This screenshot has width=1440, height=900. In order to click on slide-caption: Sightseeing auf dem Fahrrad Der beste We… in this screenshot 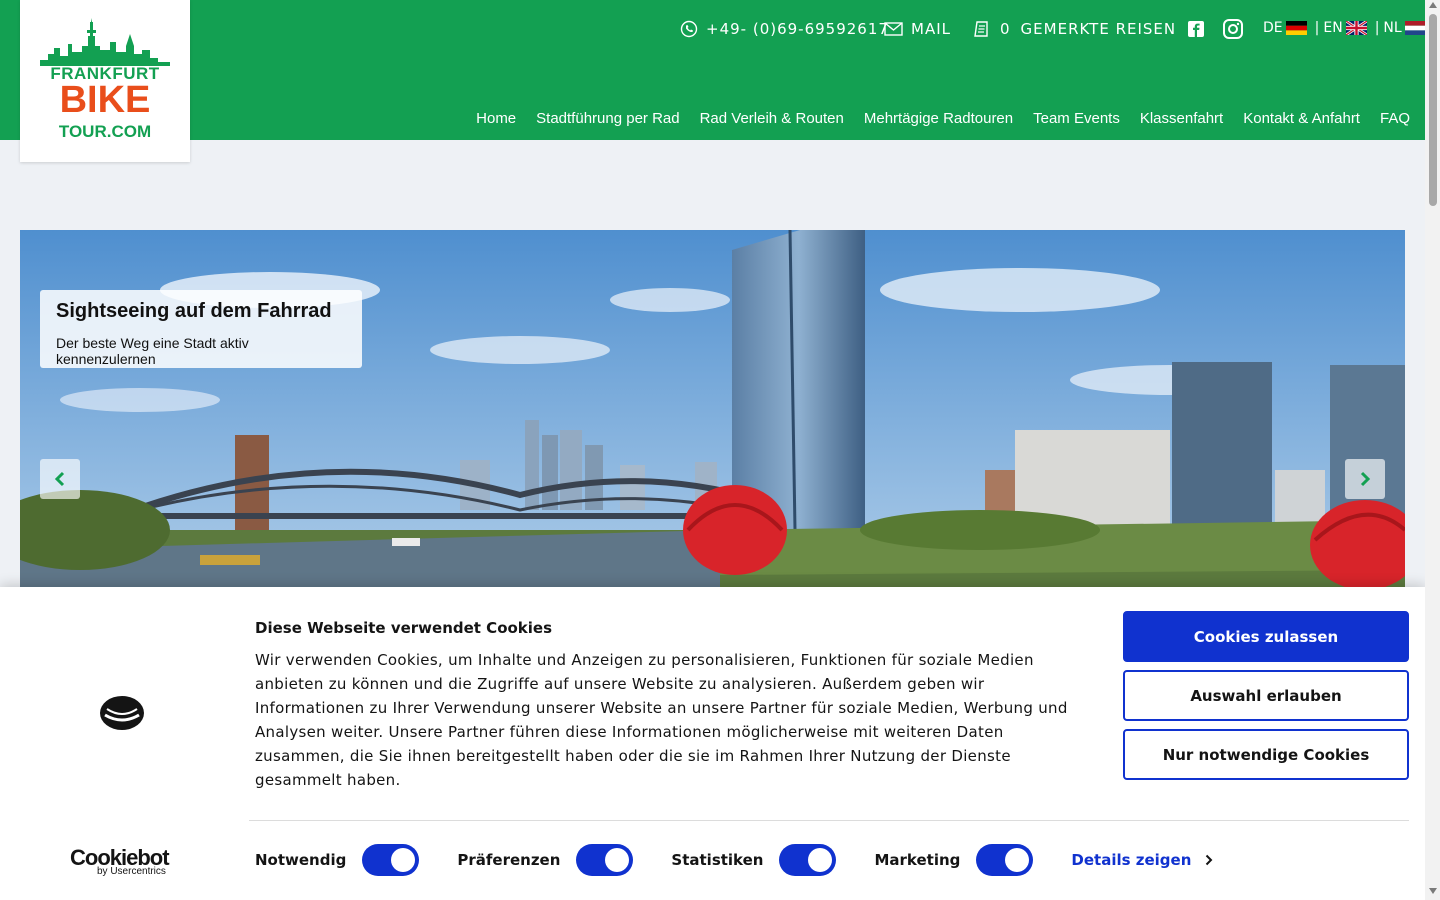, I will do `click(201, 329)`.